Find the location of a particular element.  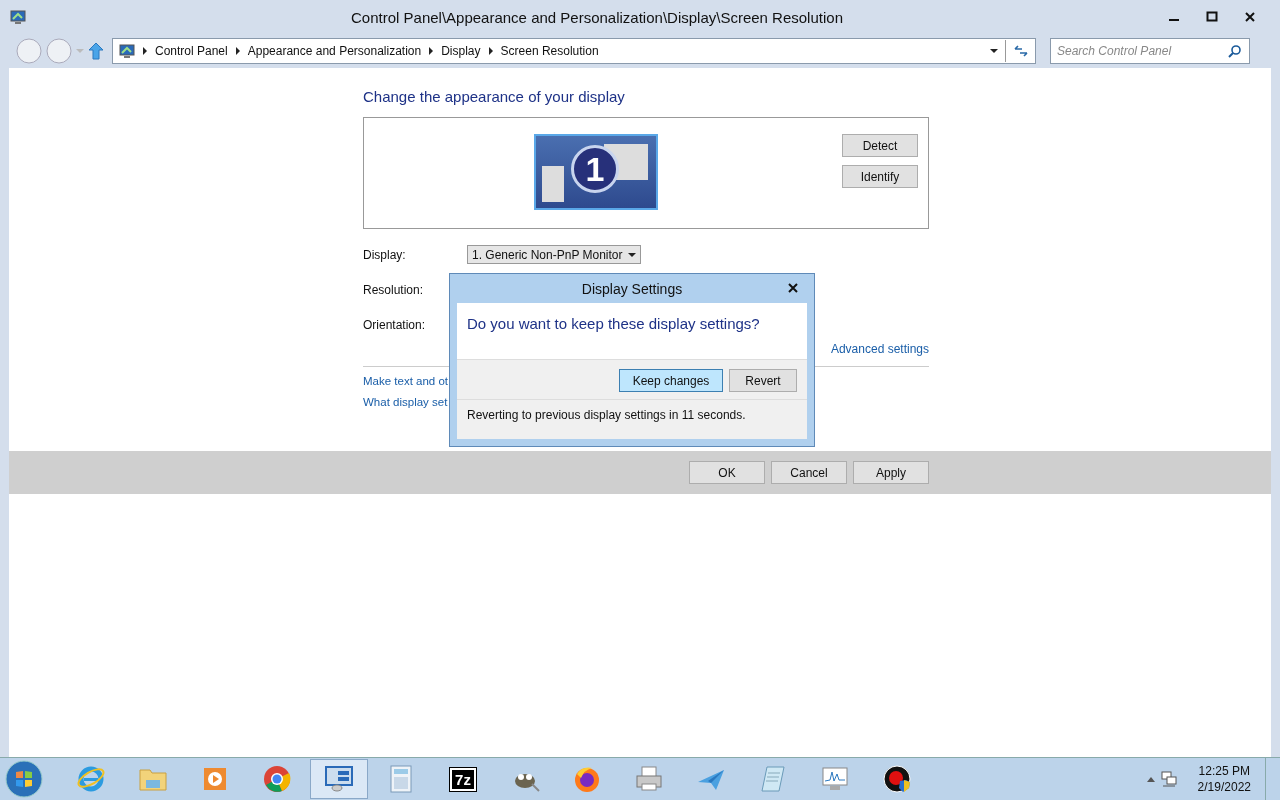

dialog-title: Display Settings is located at coordinates (632, 288).